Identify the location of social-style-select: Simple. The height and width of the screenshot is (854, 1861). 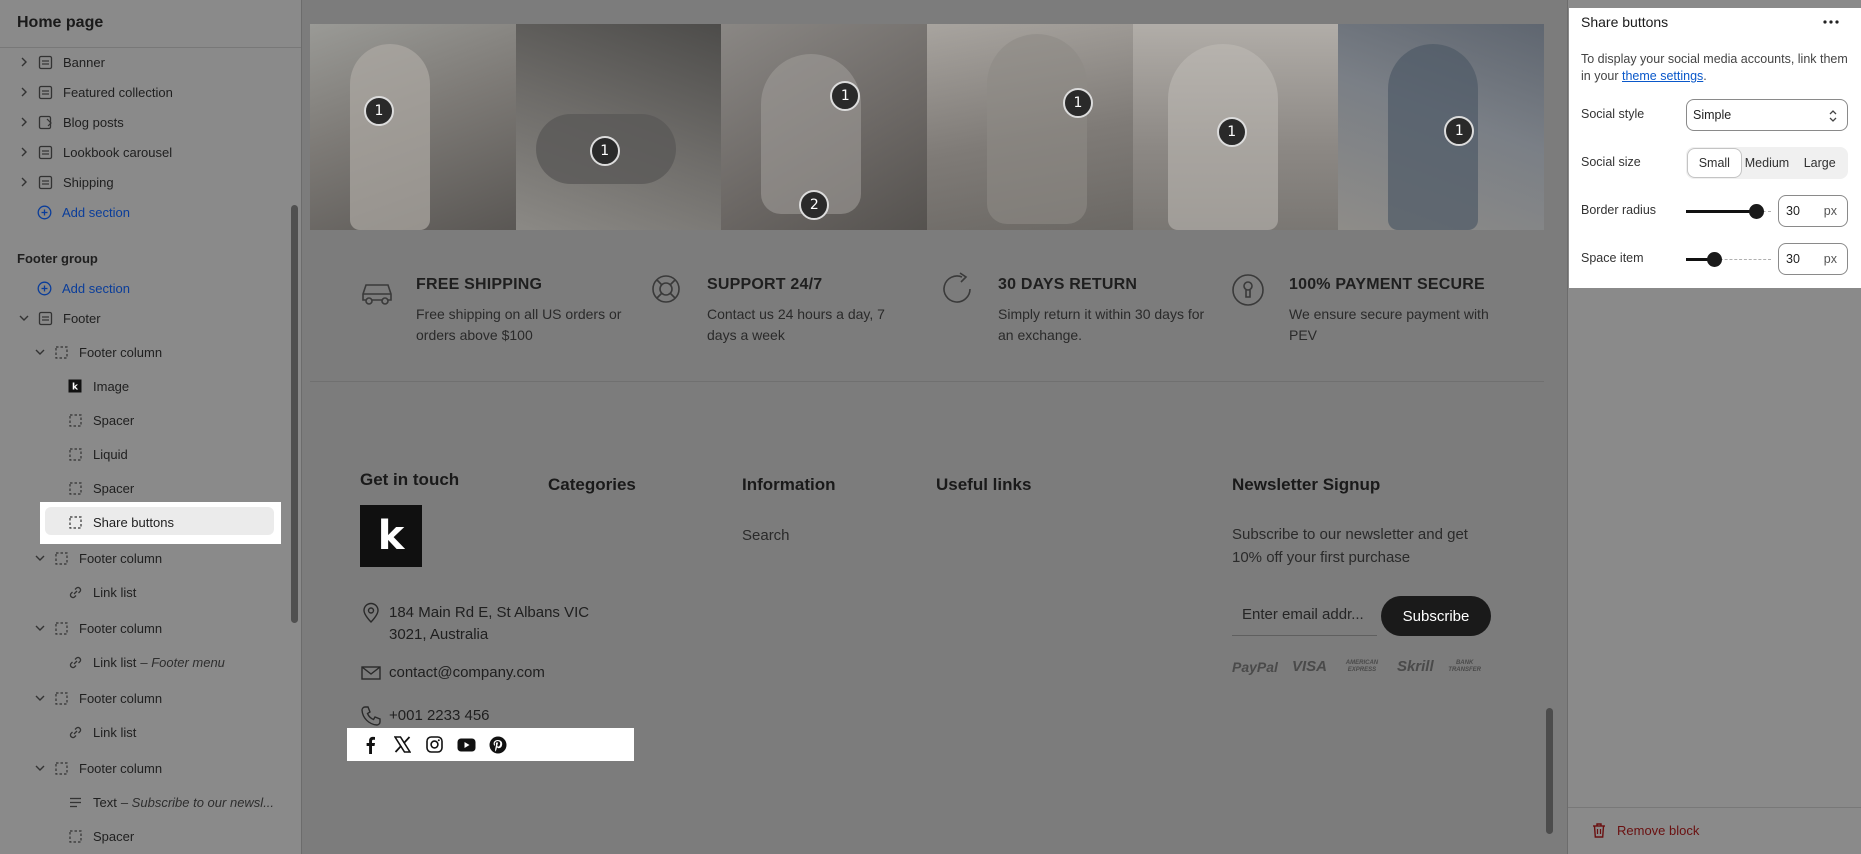
(1767, 115).